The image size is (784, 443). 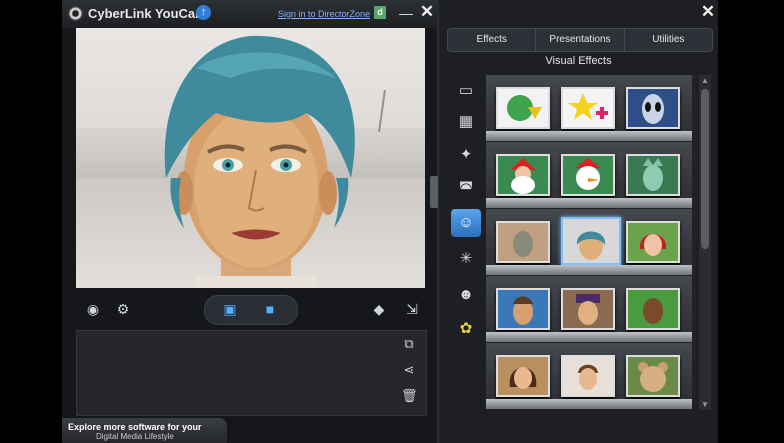 I want to click on effects-tabs: Effects Presentations Utilities, so click(x=580, y=40).